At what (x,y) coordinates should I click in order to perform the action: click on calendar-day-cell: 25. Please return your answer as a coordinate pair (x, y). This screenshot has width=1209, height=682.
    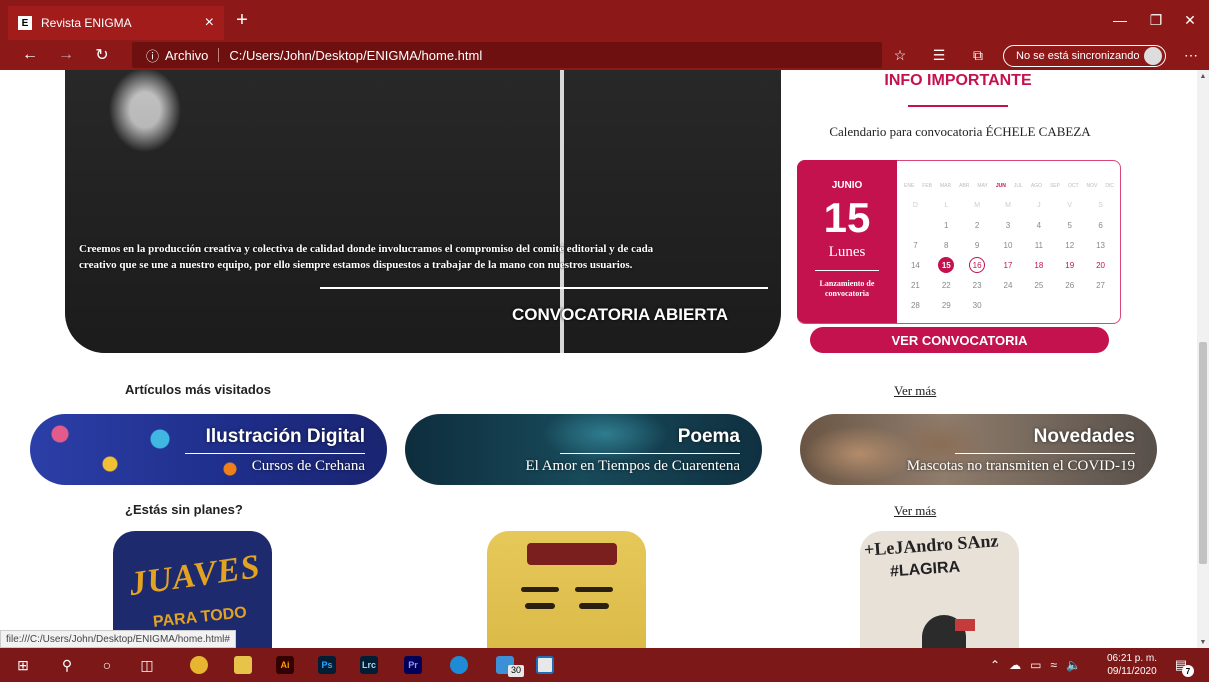
    Looking at the image, I should click on (1038, 285).